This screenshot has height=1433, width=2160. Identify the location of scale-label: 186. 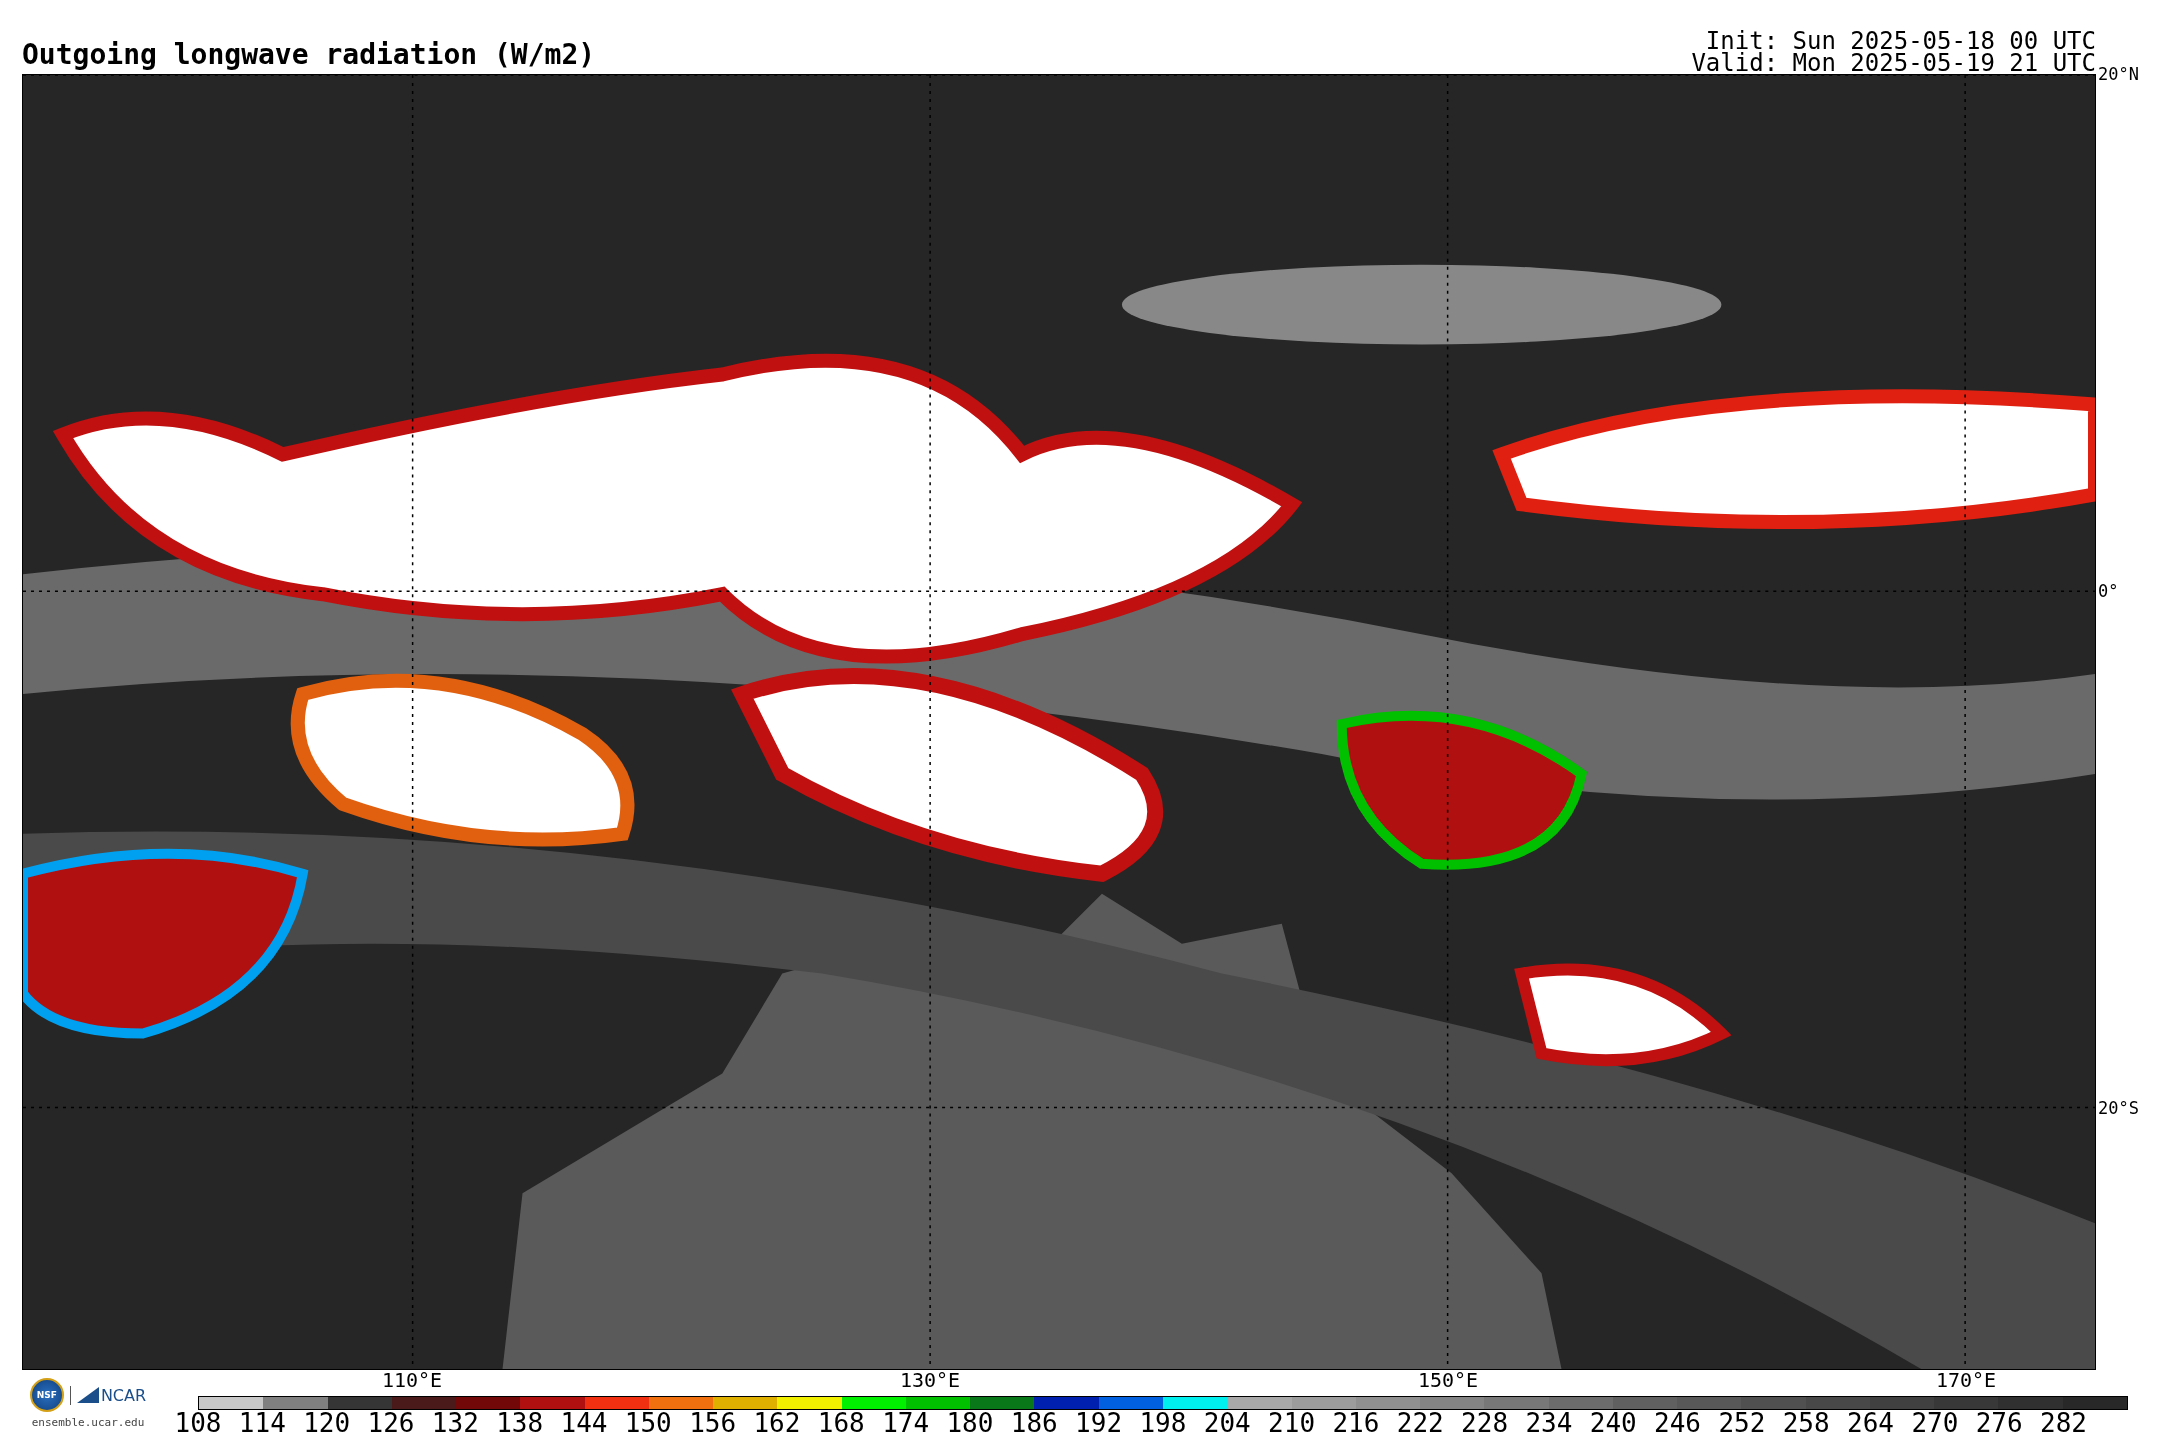
(1034, 1421).